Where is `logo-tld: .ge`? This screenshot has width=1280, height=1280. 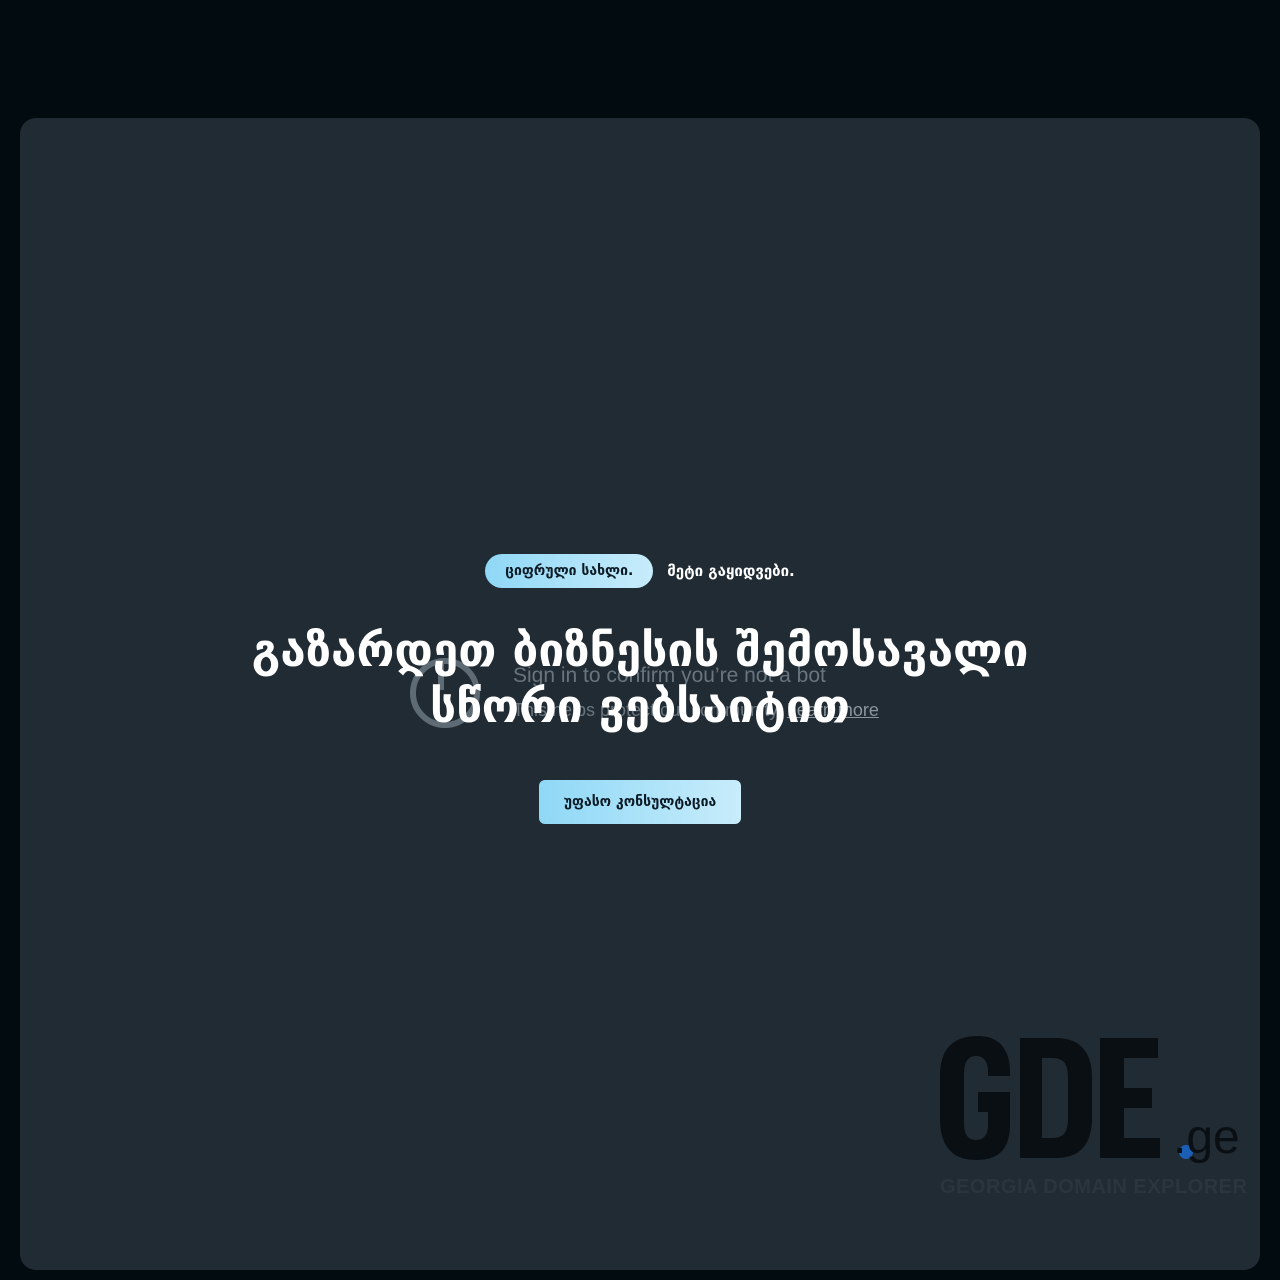
logo-tld: .ge is located at coordinates (1206, 1137).